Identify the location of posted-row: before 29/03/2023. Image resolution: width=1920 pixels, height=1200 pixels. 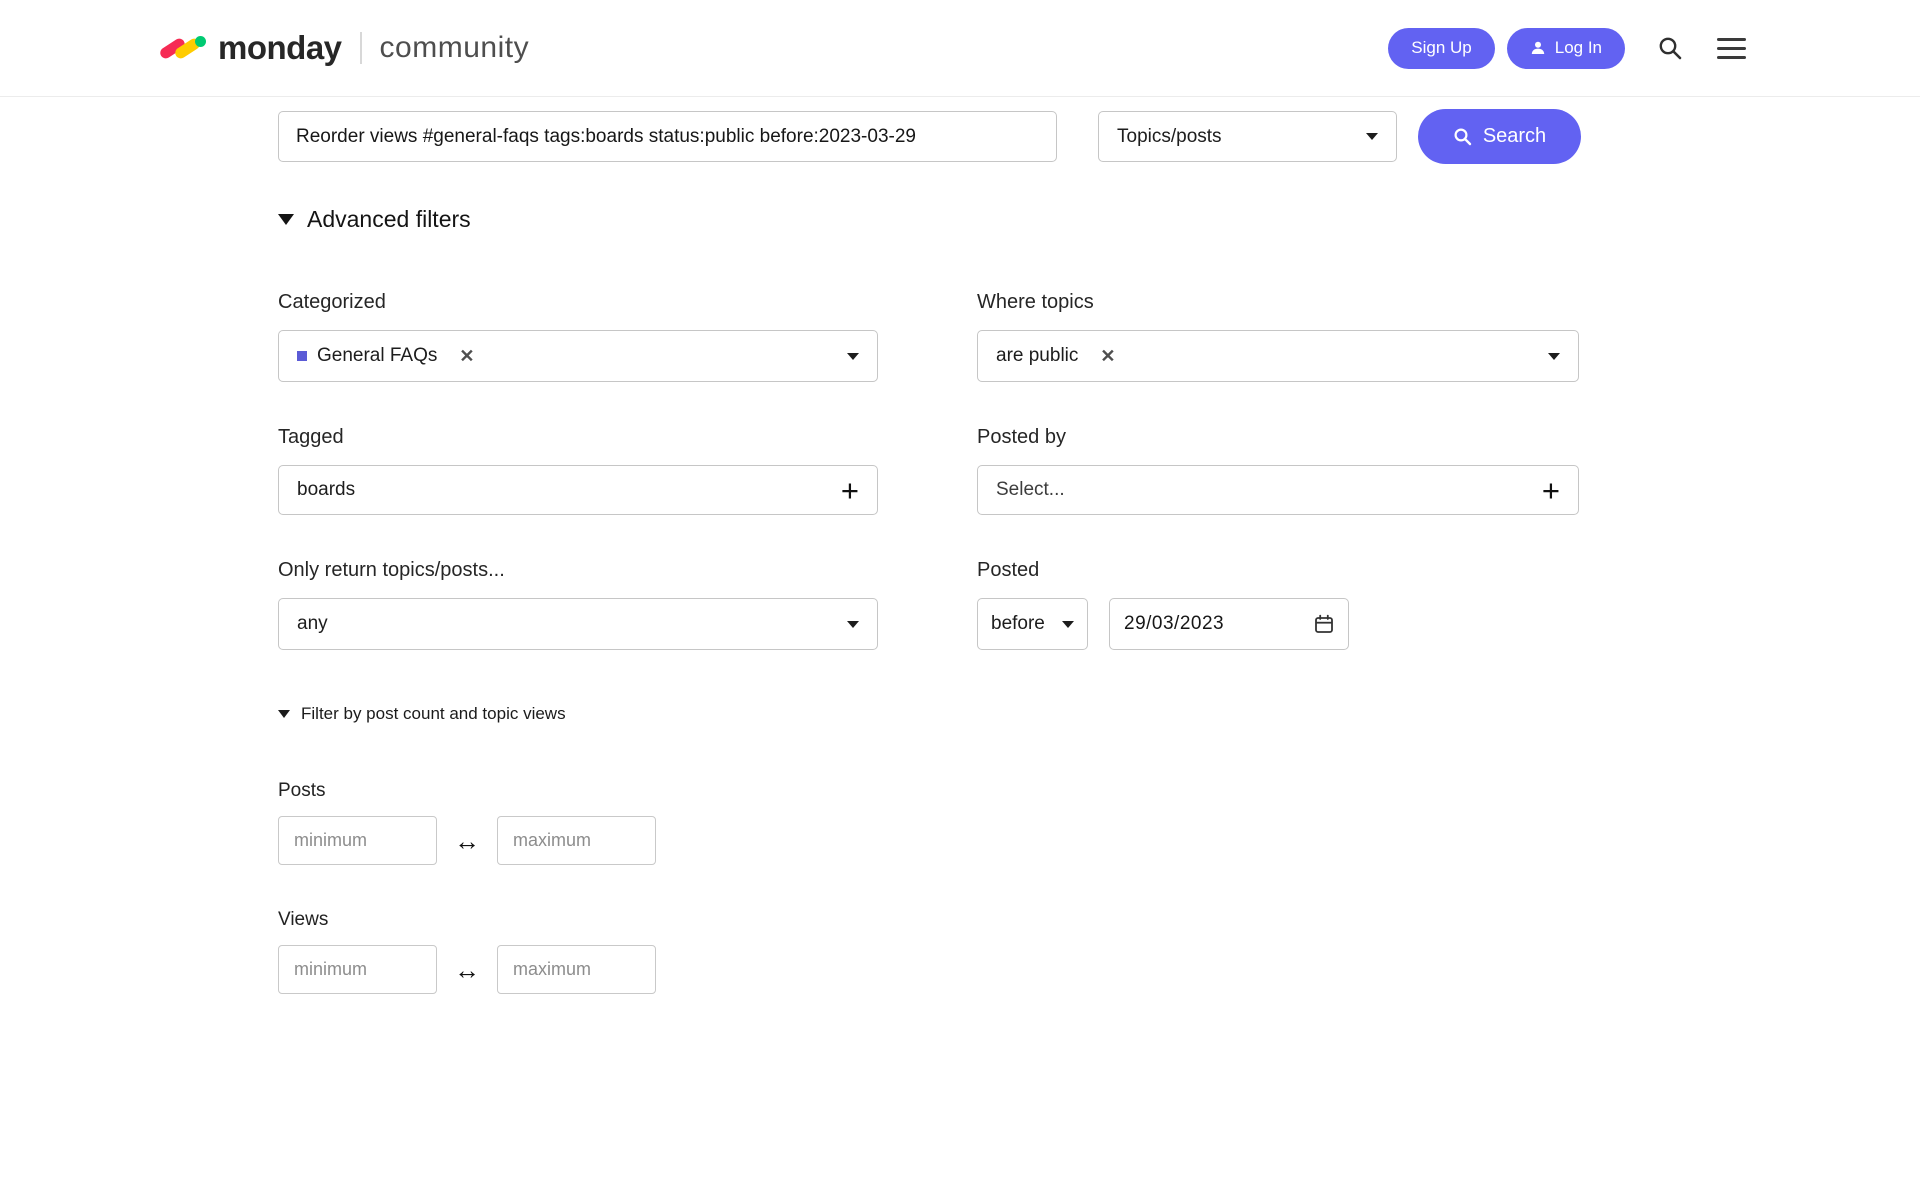
(1278, 624).